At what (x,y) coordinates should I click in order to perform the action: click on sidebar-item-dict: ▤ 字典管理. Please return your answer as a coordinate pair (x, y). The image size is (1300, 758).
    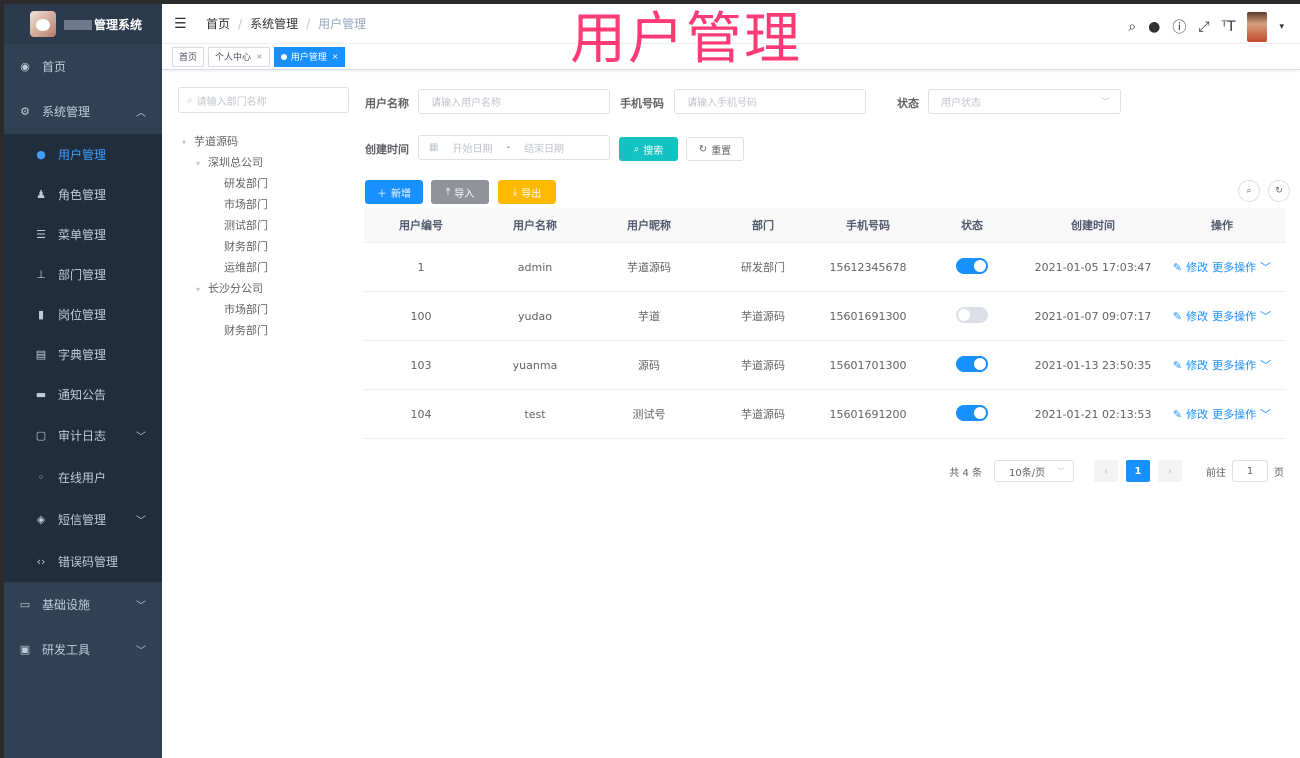
    Looking at the image, I should click on (83, 354).